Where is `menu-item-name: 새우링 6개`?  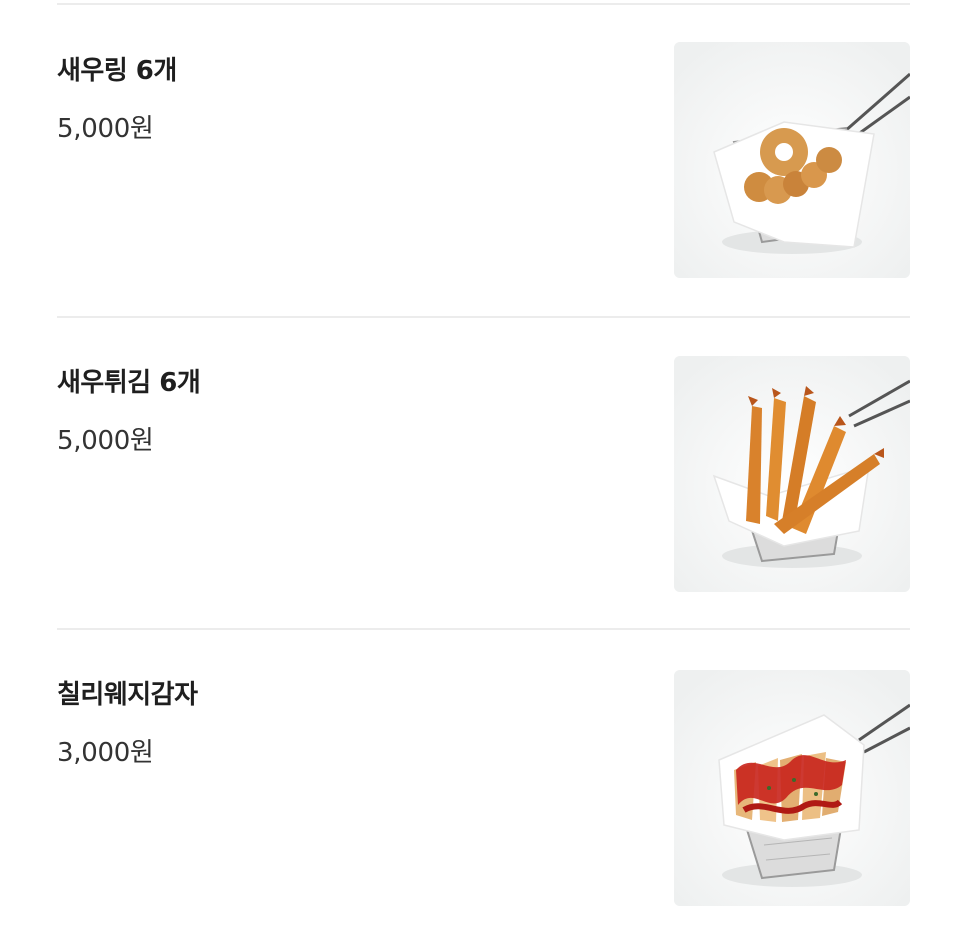
menu-item-name: 새우링 6개 is located at coordinates (117, 71).